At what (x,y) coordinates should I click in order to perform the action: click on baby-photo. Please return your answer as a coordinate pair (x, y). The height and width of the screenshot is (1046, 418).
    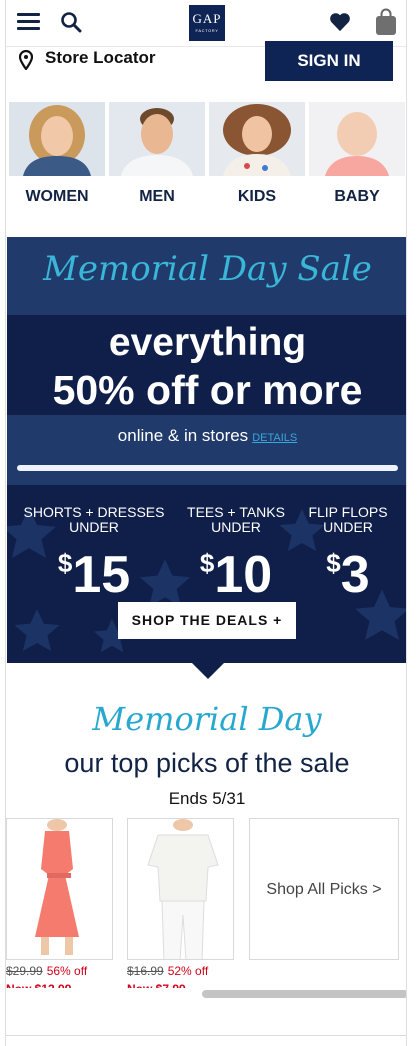
    Looking at the image, I should click on (357, 139).